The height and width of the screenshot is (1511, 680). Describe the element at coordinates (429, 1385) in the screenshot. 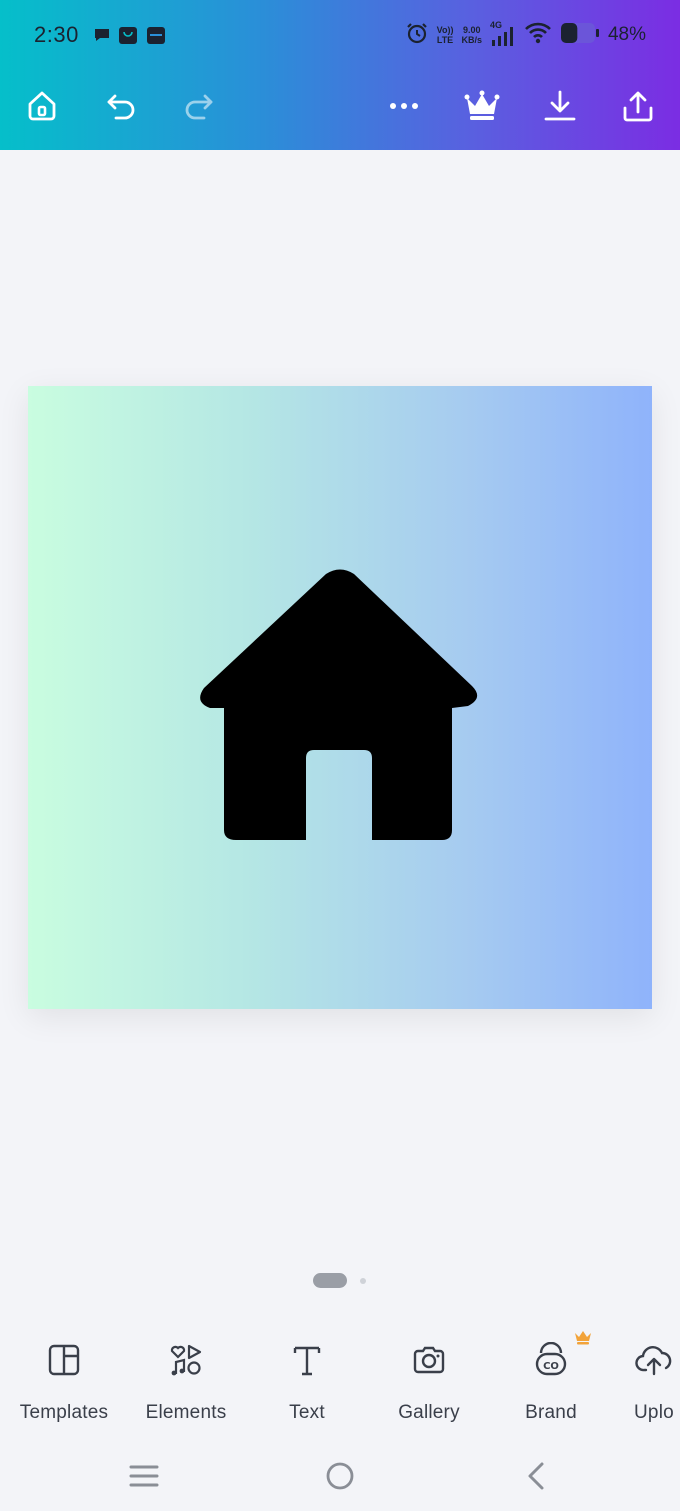

I see `nav-gallery: Gallery` at that location.